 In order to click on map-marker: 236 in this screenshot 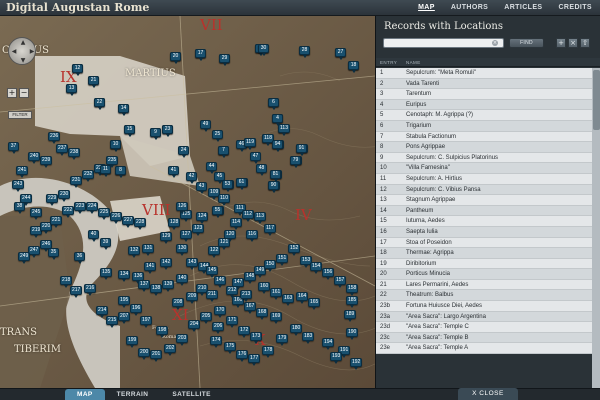, I will do `click(54, 138)`.